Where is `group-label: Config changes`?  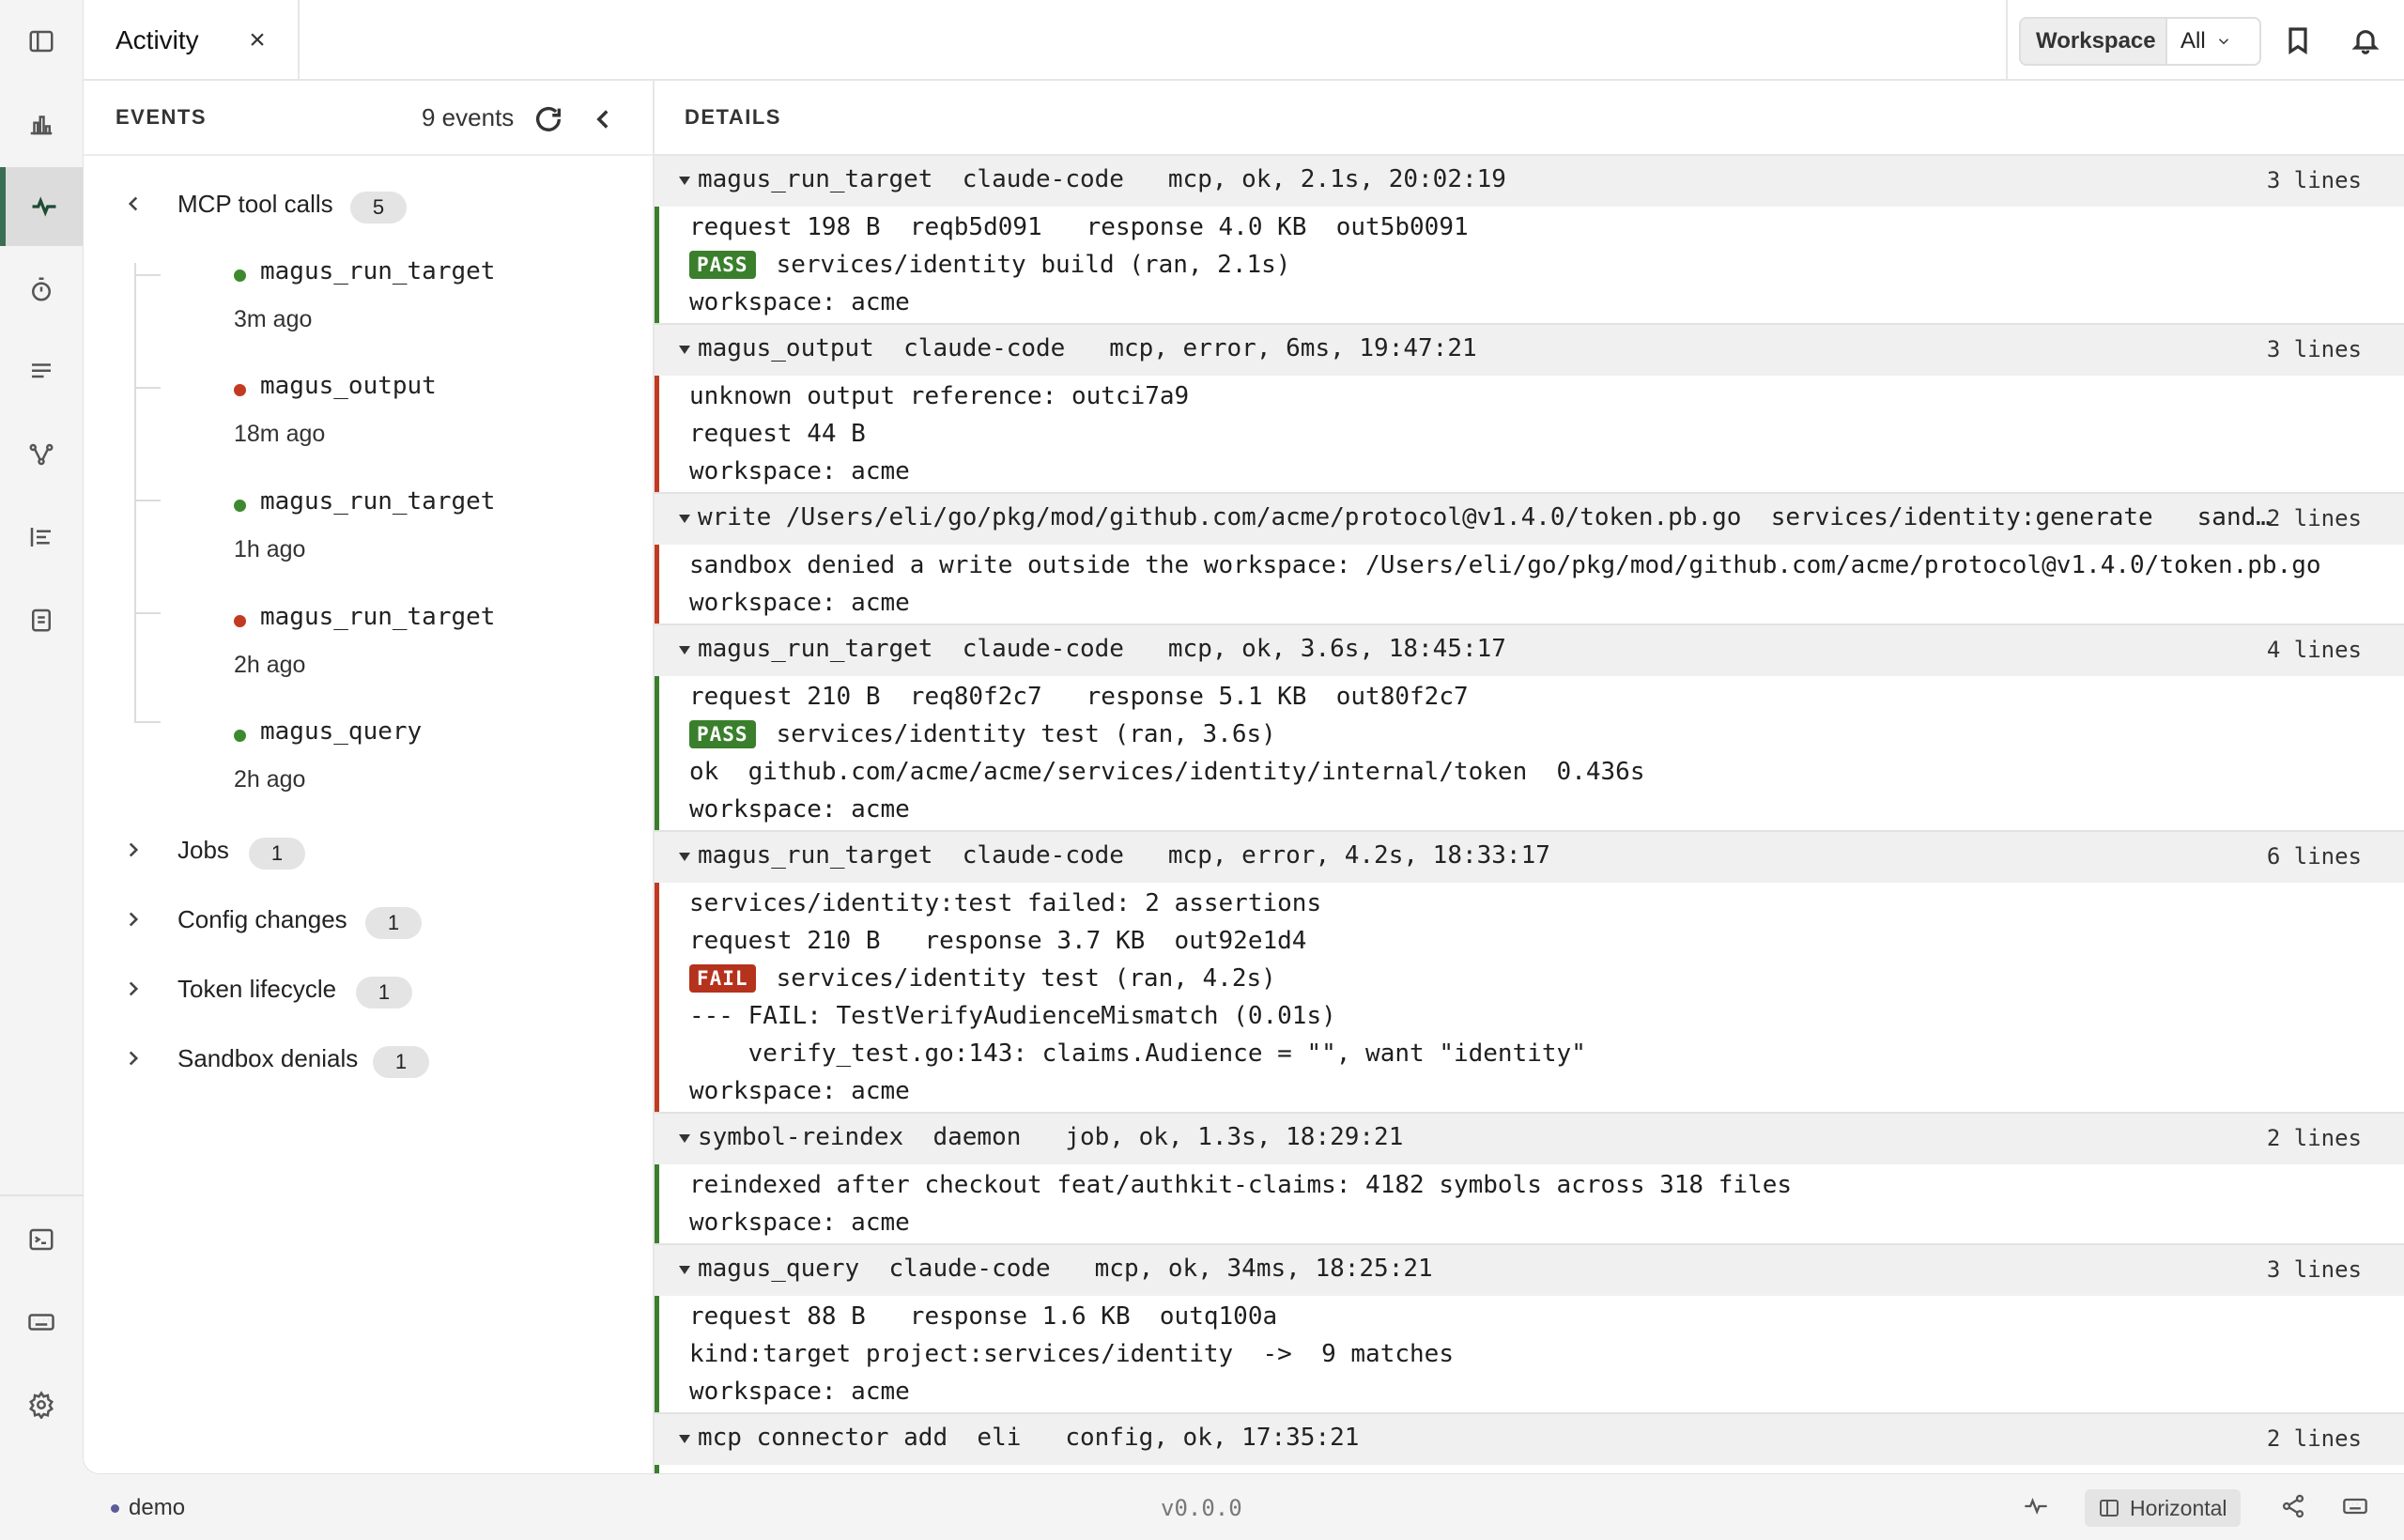 group-label: Config changes is located at coordinates (262, 919).